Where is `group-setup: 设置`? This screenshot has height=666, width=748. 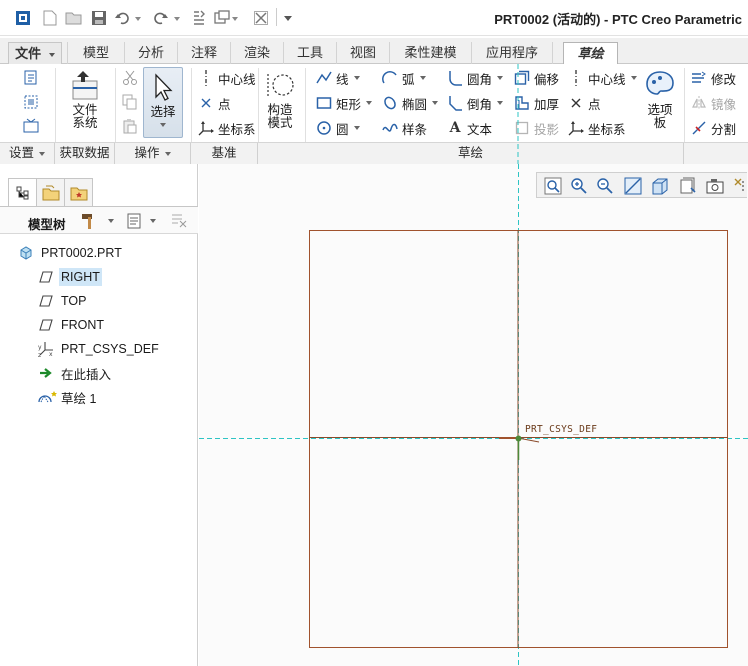 group-setup: 设置 is located at coordinates (27, 153).